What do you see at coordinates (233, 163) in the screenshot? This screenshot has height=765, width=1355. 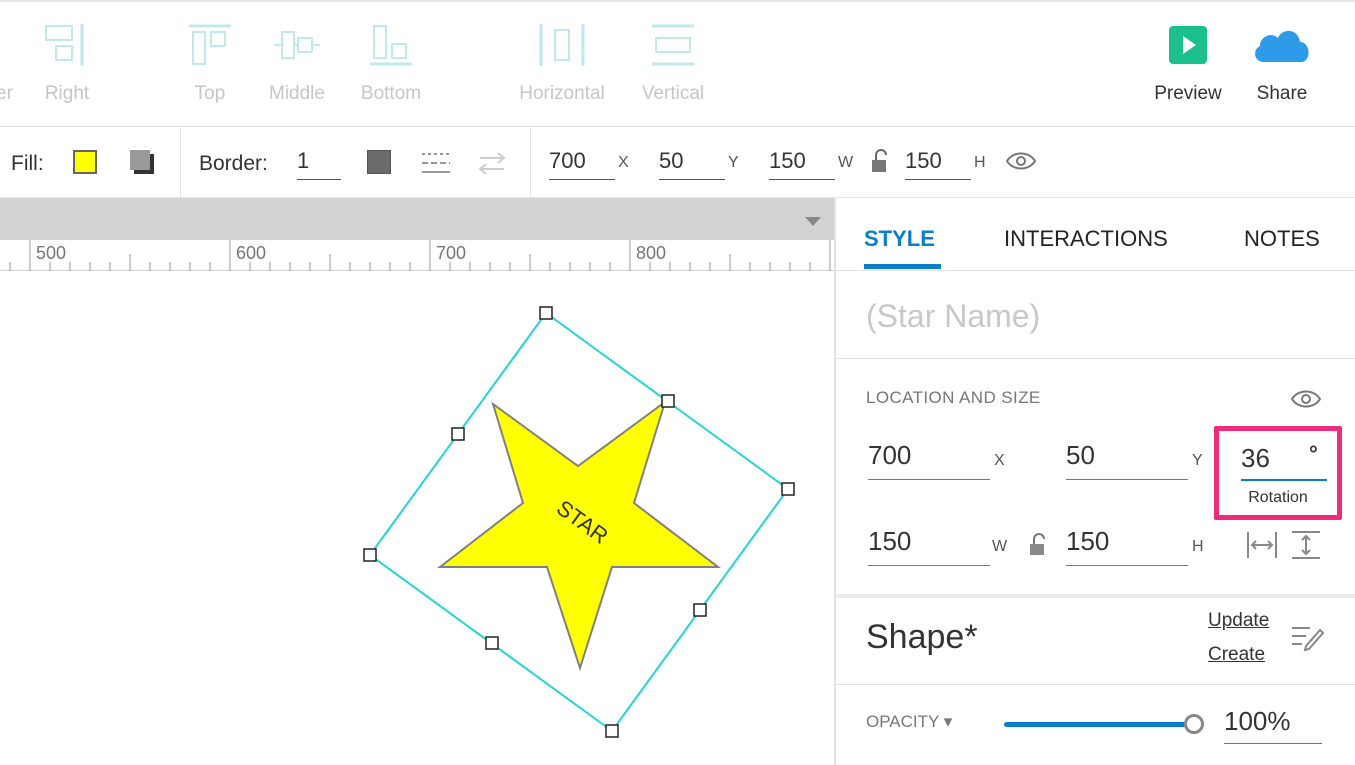 I see `border-label: Border:` at bounding box center [233, 163].